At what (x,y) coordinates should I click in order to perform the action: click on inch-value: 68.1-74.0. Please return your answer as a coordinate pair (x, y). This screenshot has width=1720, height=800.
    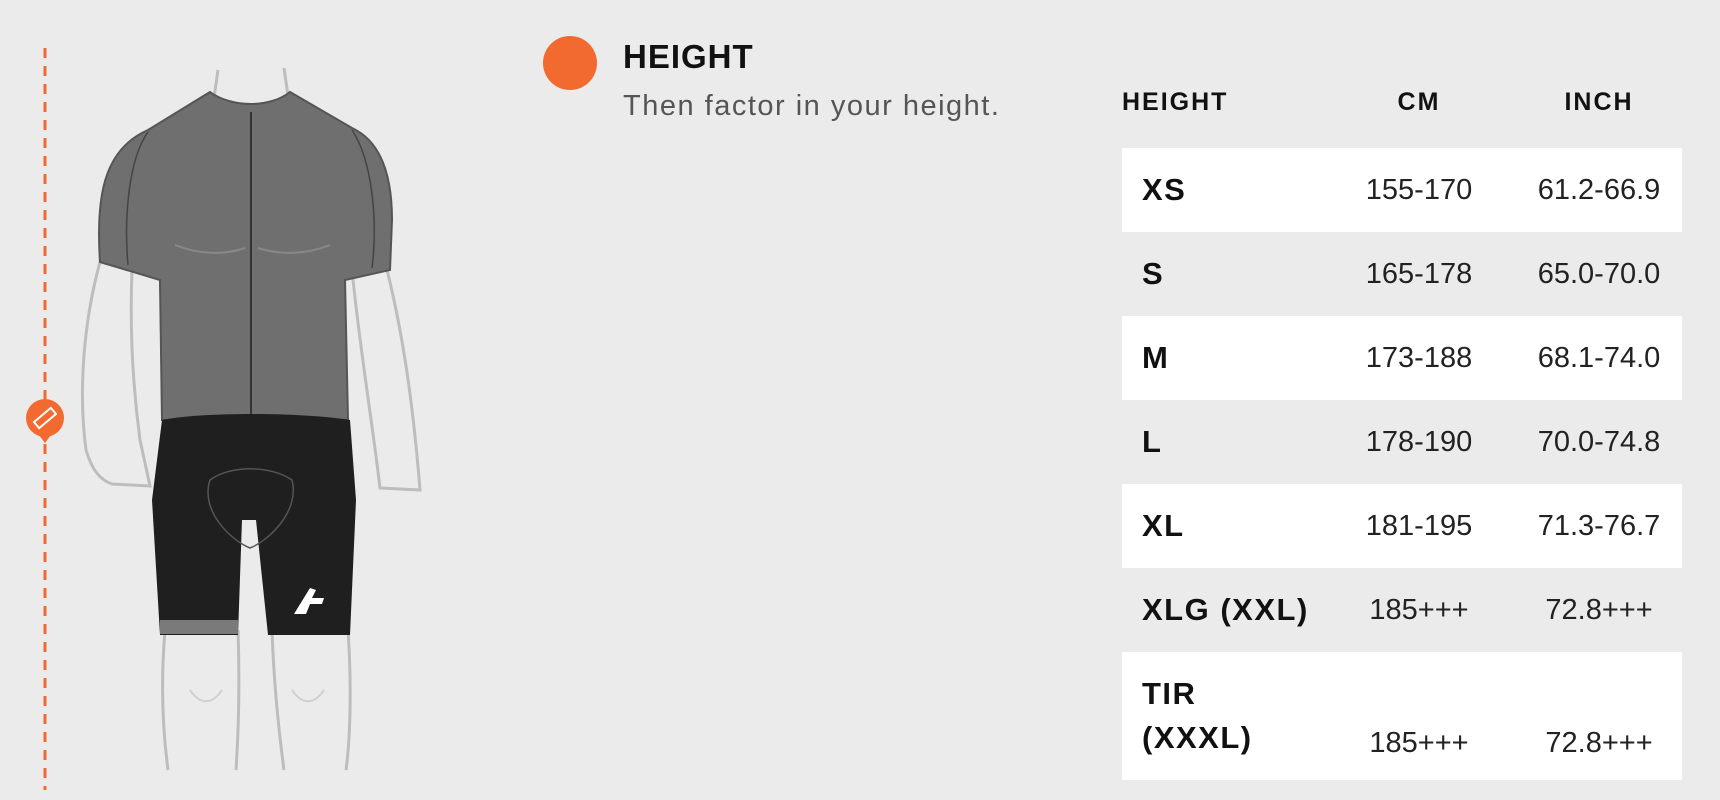
    Looking at the image, I should click on (1599, 357).